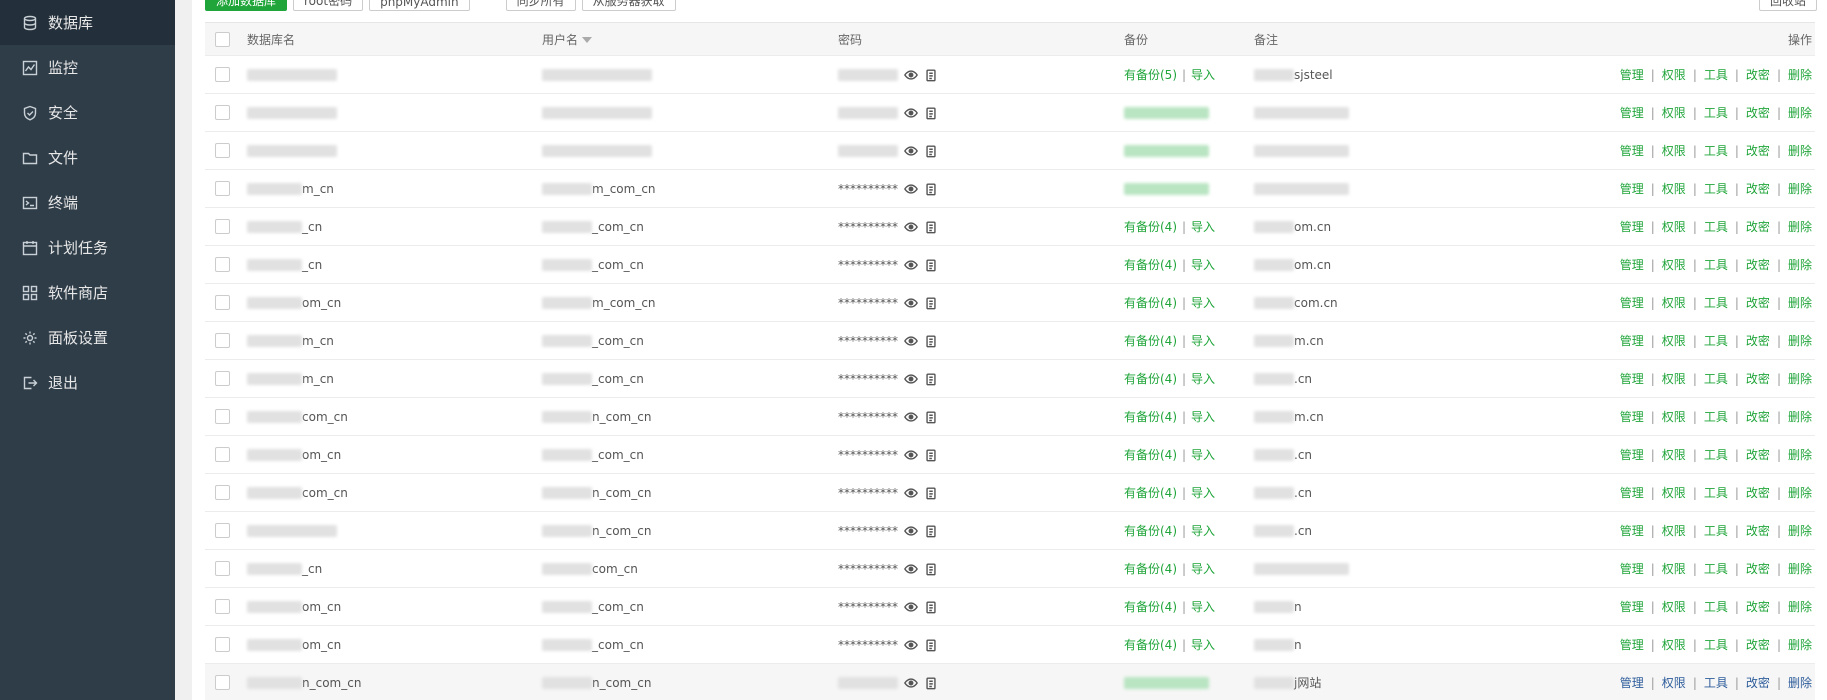 The width and height of the screenshot is (1827, 700). Describe the element at coordinates (1150, 75) in the screenshot. I see `backup-link: 有备份(5)` at that location.